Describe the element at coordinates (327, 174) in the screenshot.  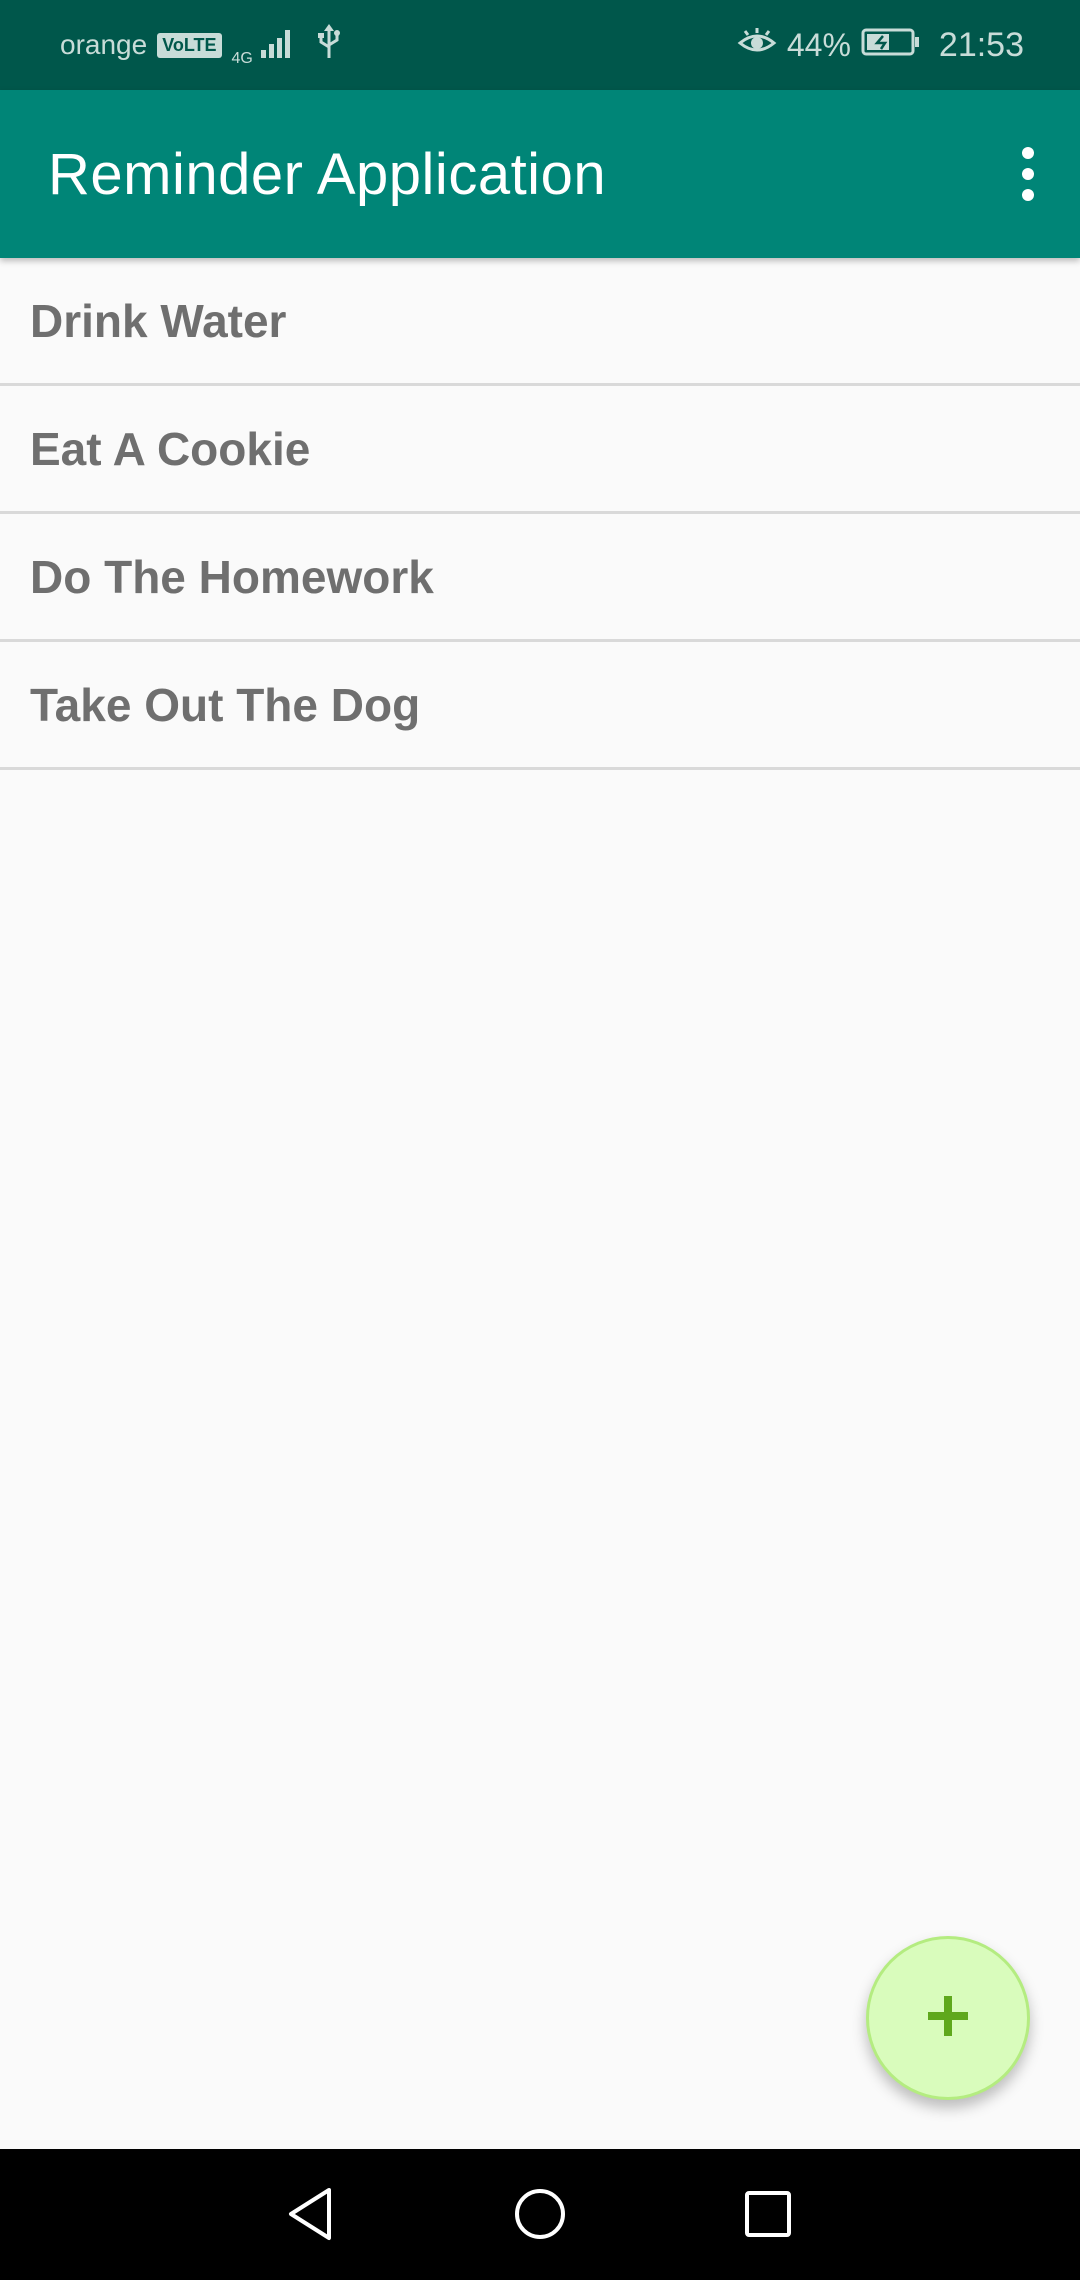
I see `app-title: Reminder Application` at that location.